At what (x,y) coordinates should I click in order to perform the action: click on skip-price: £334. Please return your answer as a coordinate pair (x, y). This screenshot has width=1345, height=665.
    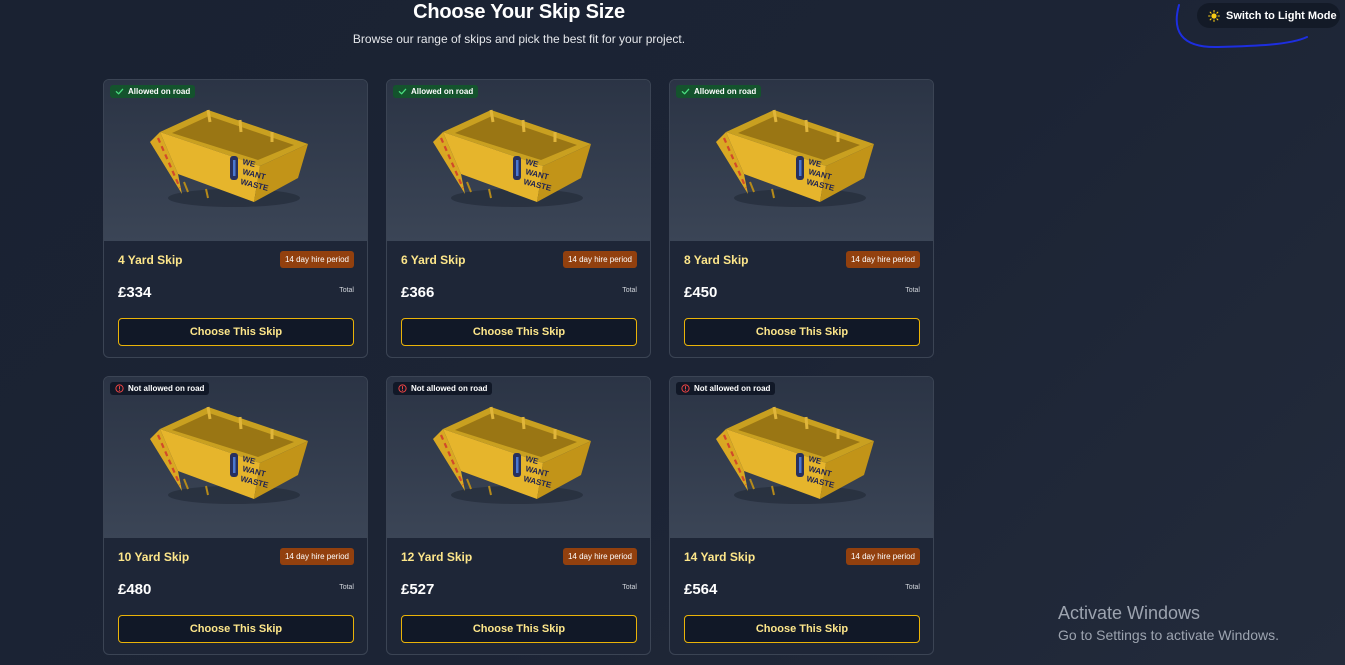
    Looking at the image, I should click on (135, 292).